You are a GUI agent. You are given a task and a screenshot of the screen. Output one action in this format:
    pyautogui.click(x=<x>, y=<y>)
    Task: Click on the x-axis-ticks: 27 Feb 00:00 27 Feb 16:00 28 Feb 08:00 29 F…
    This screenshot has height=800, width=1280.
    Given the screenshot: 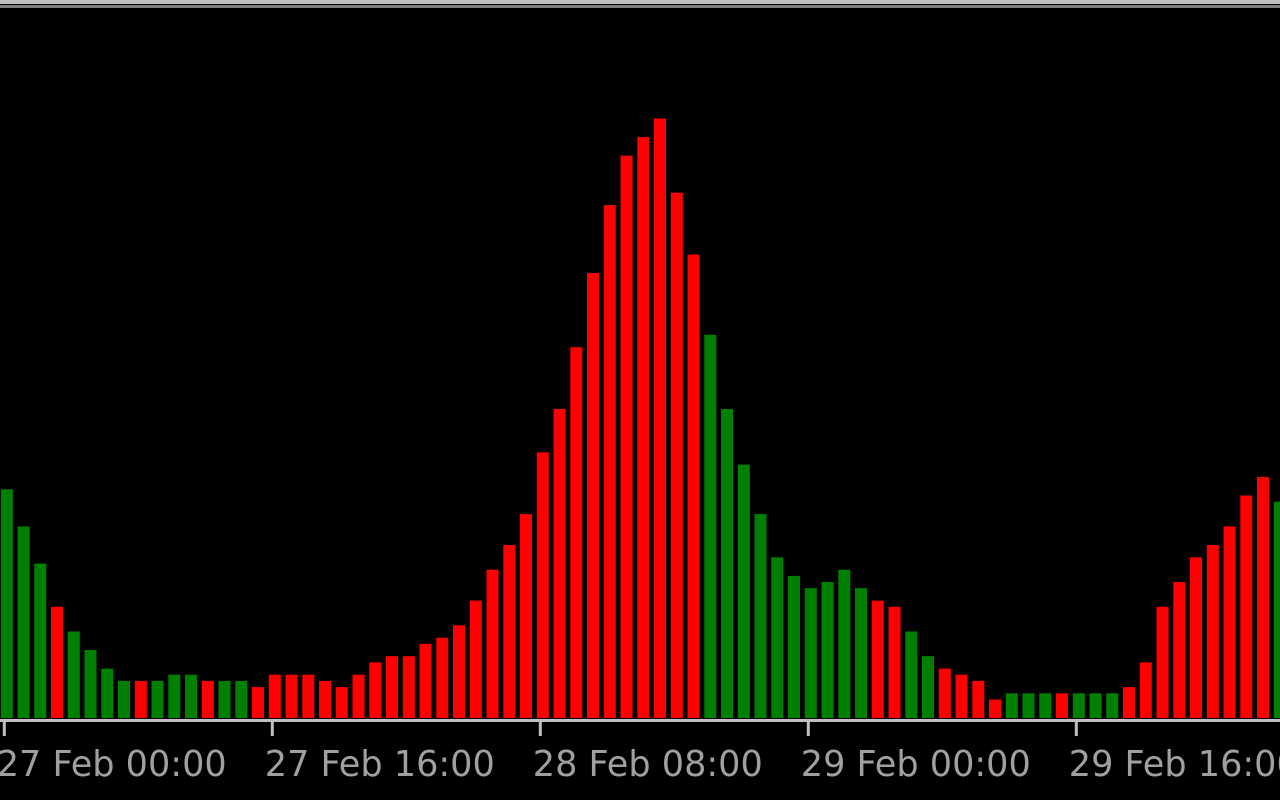 What is the action you would take?
    pyautogui.click(x=640, y=753)
    